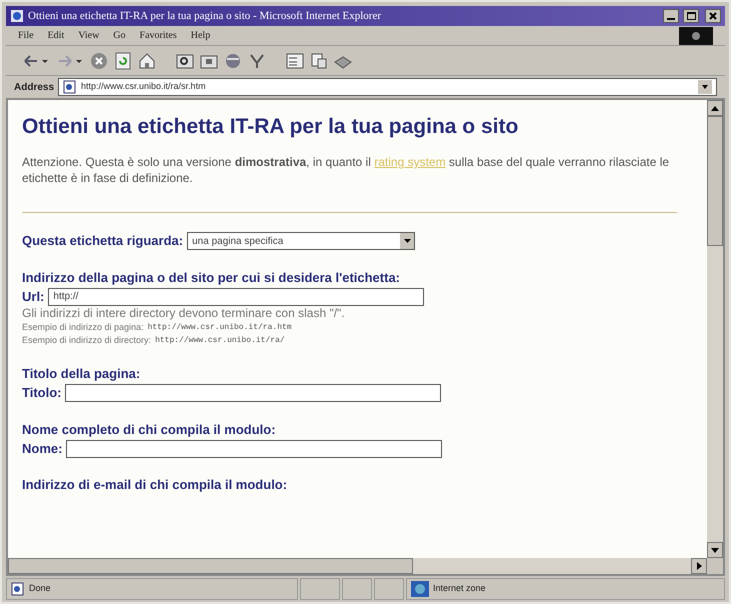  Describe the element at coordinates (42, 393) in the screenshot. I see `field-label: Titolo:` at that location.